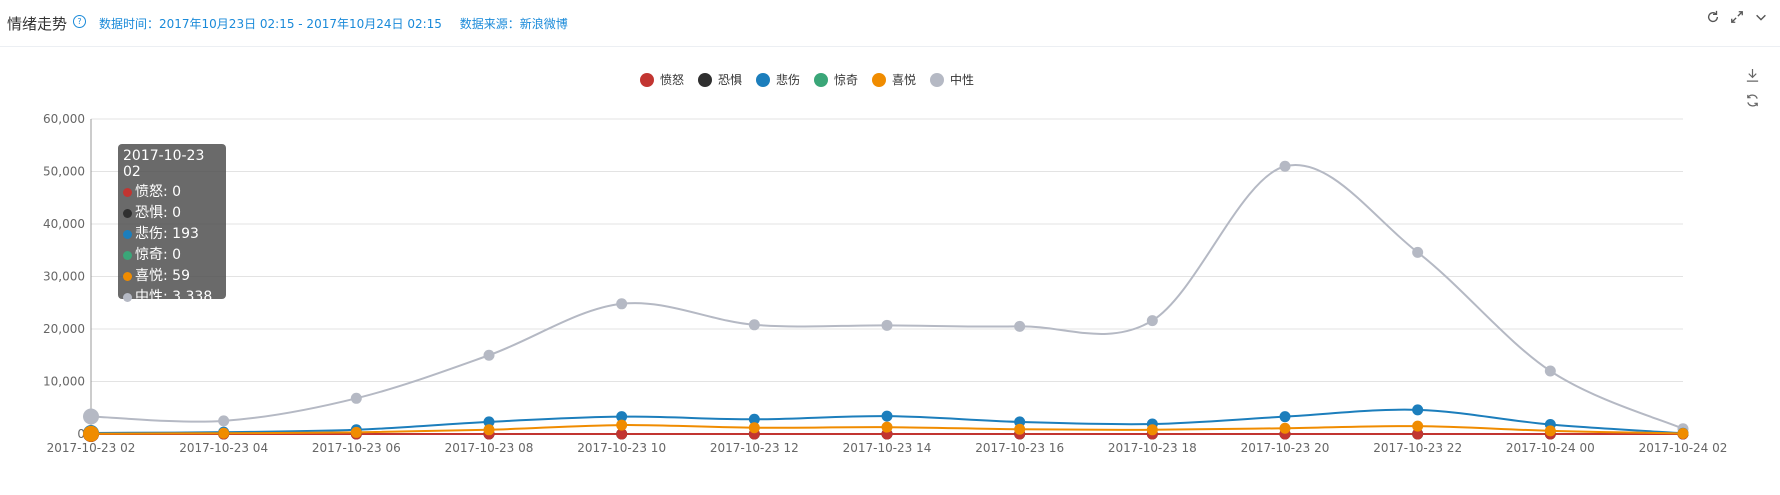 This screenshot has height=495, width=1780. I want to click on x-tick-label: 2017-10-23 22, so click(1417, 448).